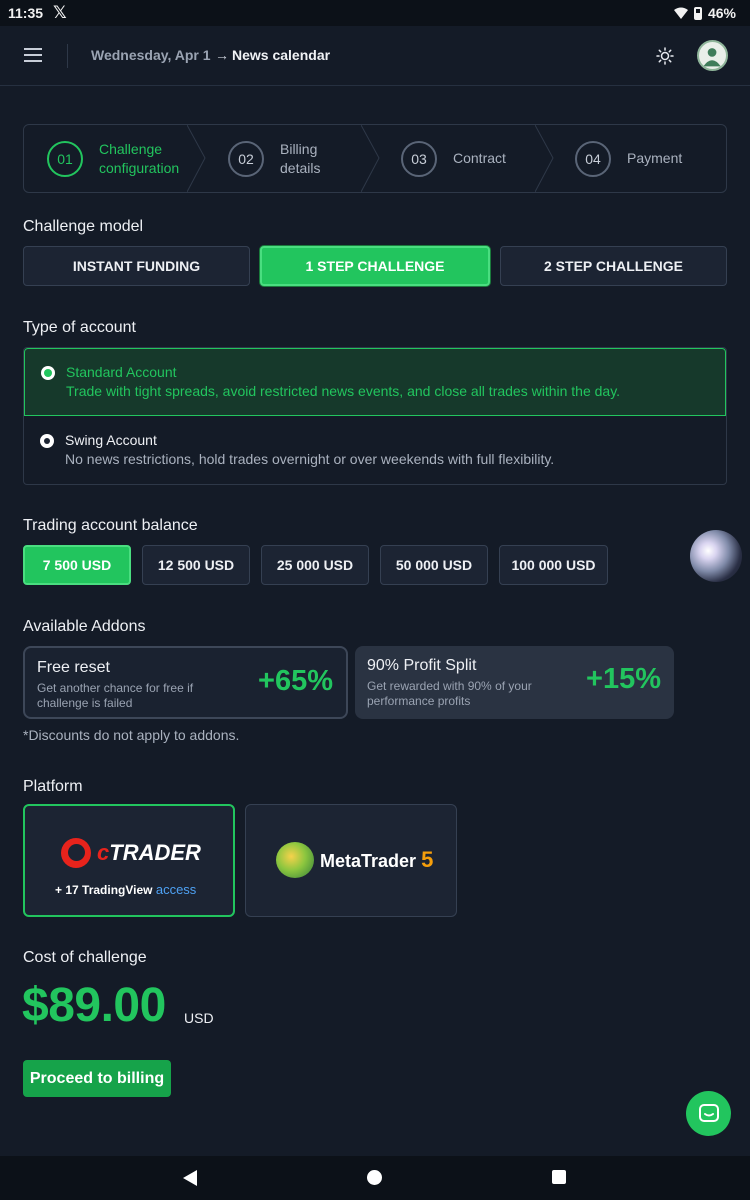 This screenshot has width=750, height=1200. Describe the element at coordinates (299, 148) in the screenshot. I see `step-label: Billing` at that location.